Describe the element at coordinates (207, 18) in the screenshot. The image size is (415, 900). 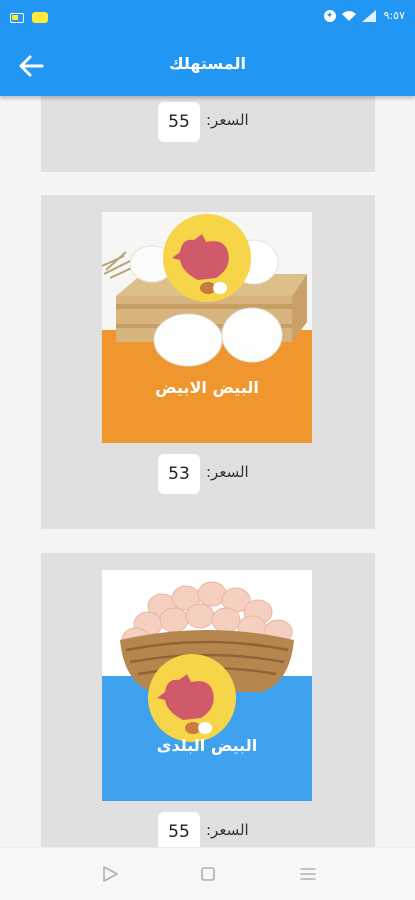
I see `status-bar: ✦ ٩:٥٧` at that location.